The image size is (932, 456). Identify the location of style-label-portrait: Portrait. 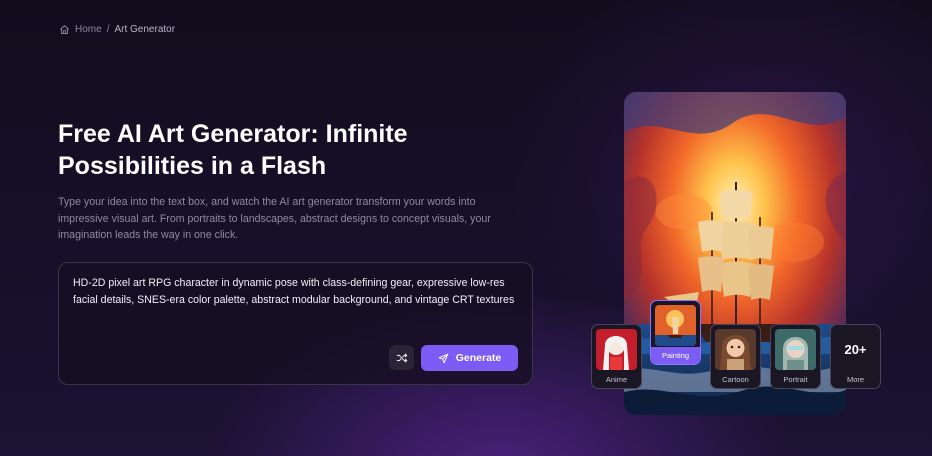
(795, 379).